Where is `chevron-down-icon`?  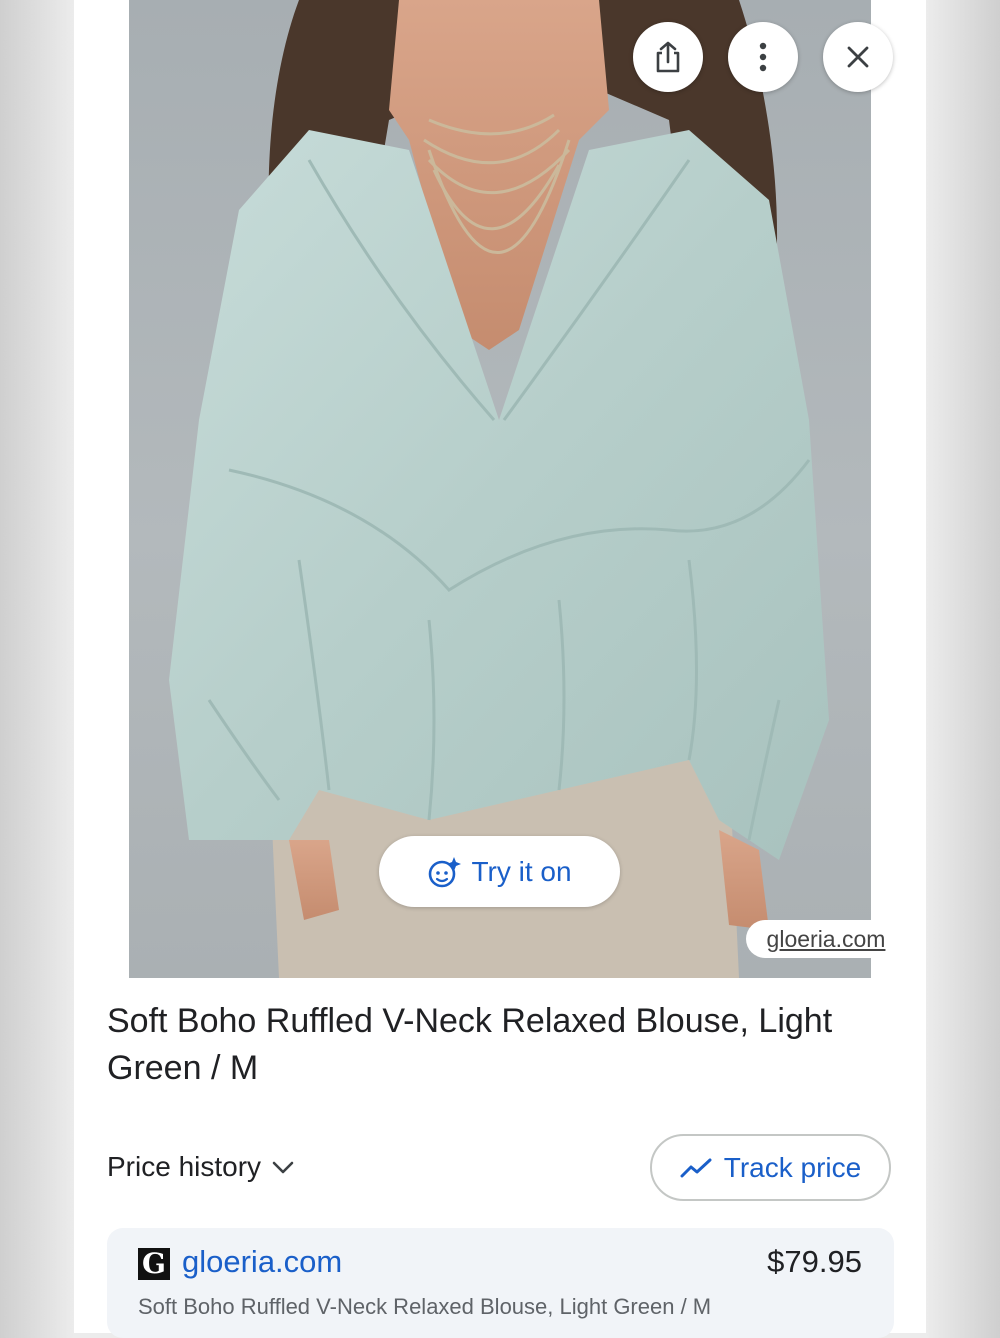 chevron-down-icon is located at coordinates (283, 1167).